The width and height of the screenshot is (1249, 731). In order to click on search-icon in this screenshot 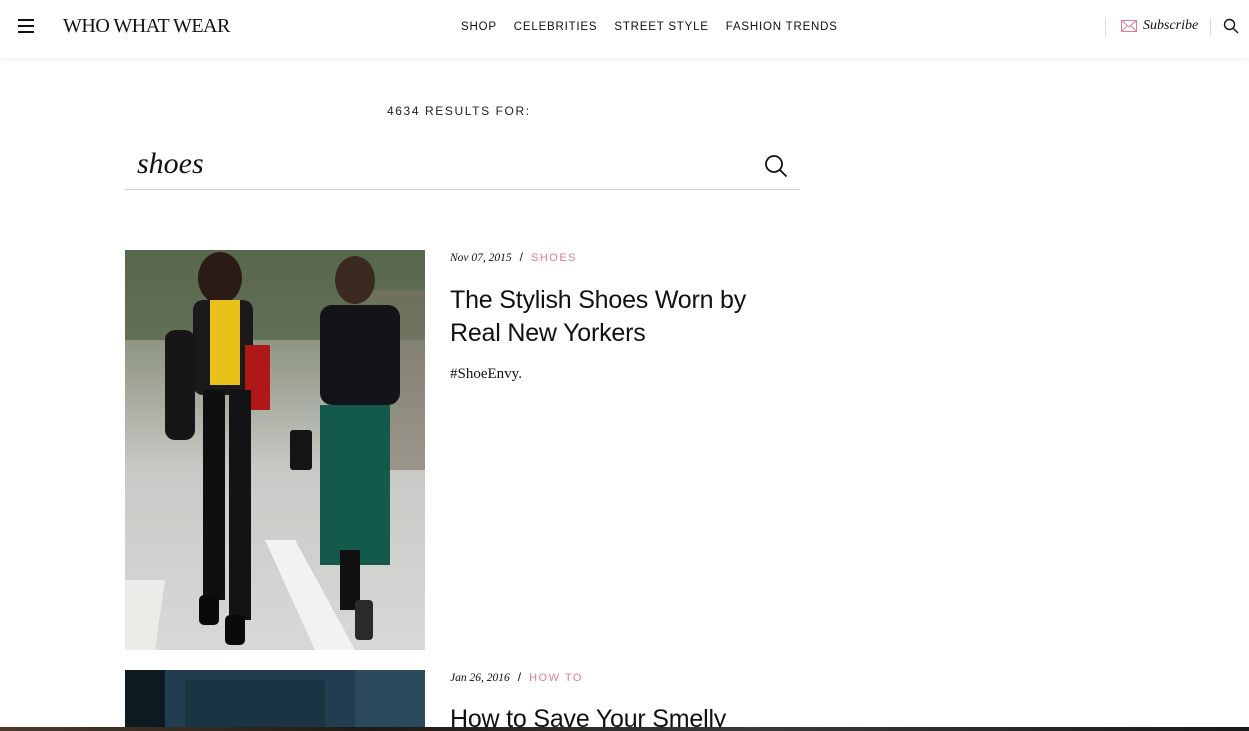, I will do `click(1231, 26)`.